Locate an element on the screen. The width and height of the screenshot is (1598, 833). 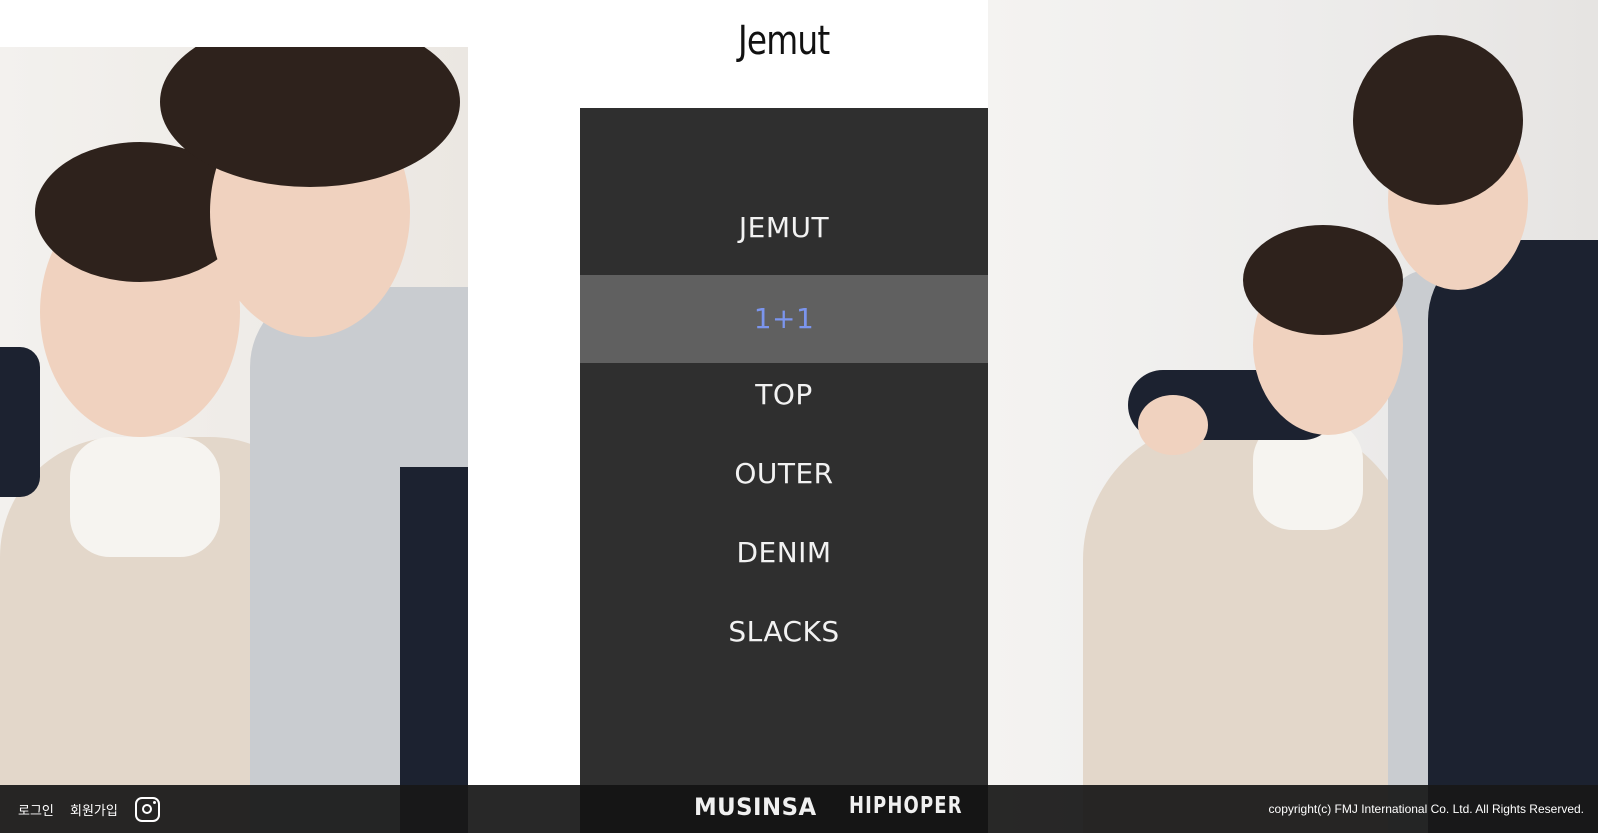
menu-item-slacks: SLACKS is located at coordinates (784, 632).